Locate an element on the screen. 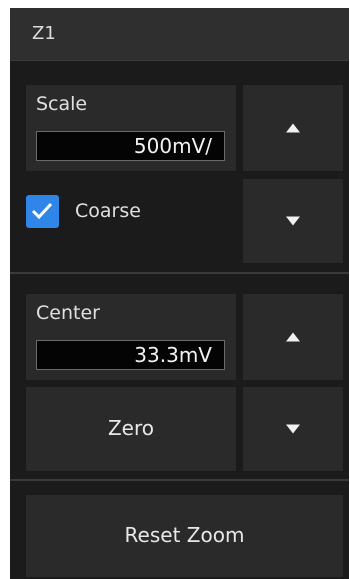  reset-zoom-button: Reset Zoom is located at coordinates (184, 536).